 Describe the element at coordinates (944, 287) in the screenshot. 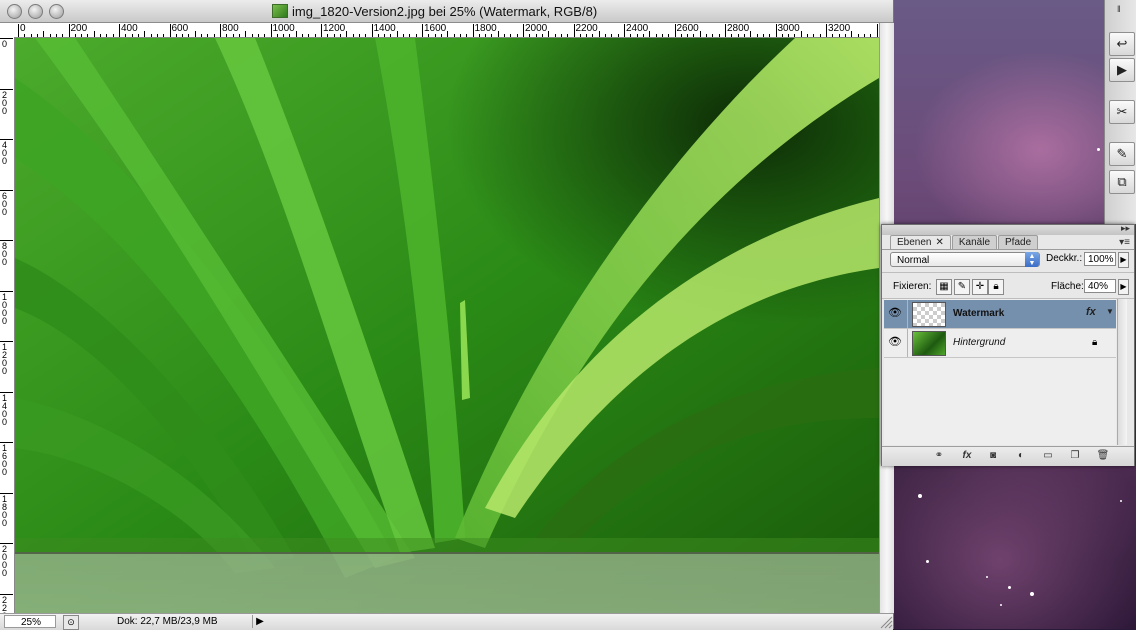

I see `lock-transparency-icon: ▦` at that location.